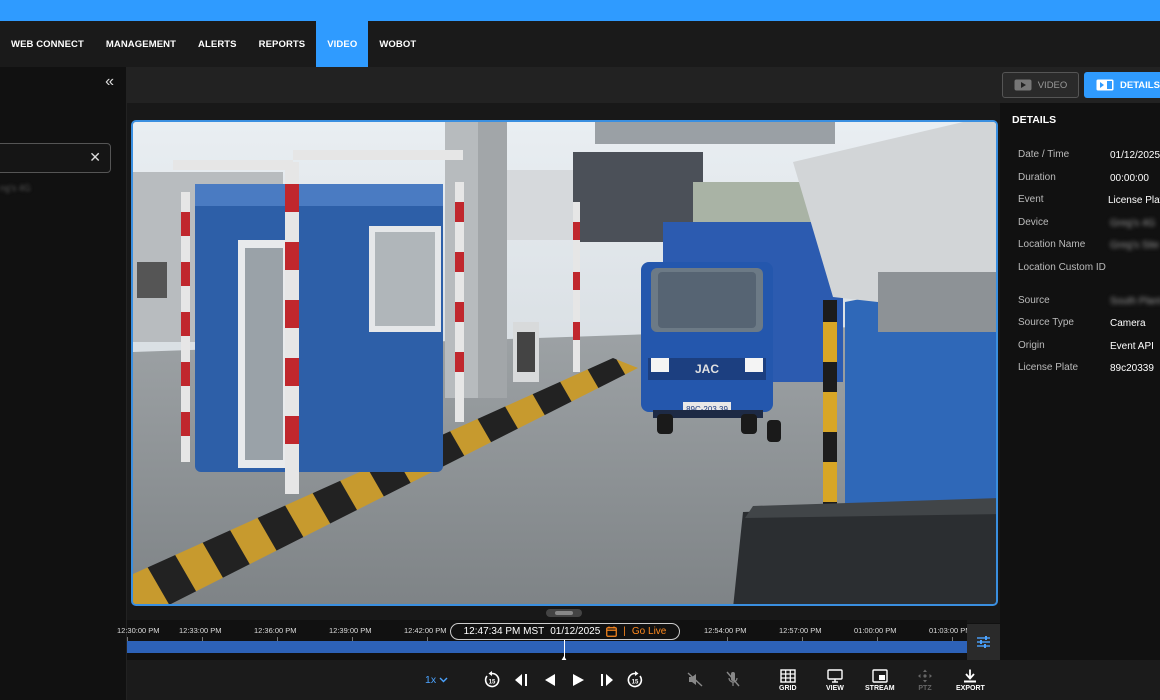  Describe the element at coordinates (1089, 323) in the screenshot. I see `detail-row-source-type: Source Type Camera` at that location.